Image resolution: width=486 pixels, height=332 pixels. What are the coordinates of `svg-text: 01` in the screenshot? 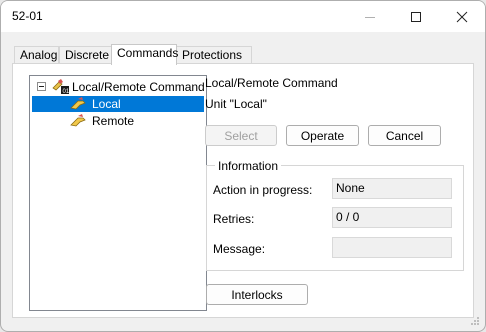 It's located at (66, 92).